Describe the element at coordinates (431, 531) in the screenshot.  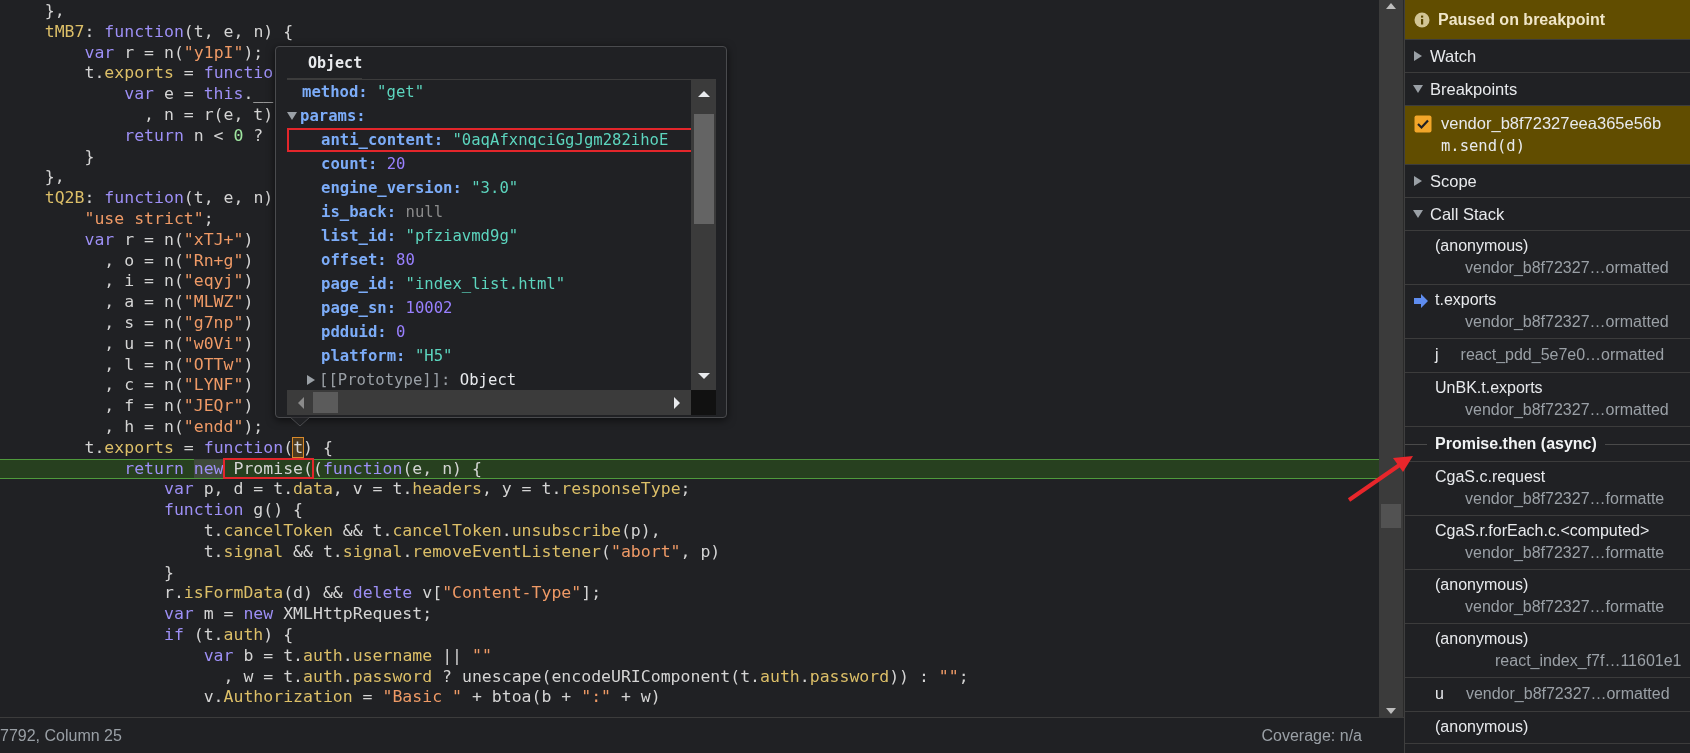
I see `code-line: t.cancelToken && t.cancelToken.unsubscribe(p),` at that location.